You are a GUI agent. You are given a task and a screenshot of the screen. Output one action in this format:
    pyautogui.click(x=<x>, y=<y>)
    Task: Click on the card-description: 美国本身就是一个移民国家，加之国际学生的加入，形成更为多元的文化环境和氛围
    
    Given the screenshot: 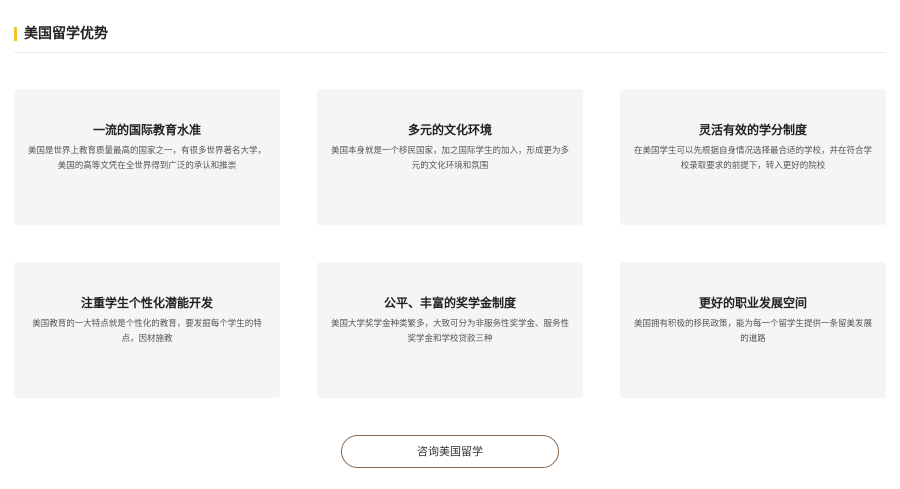 What is the action you would take?
    pyautogui.click(x=449, y=158)
    